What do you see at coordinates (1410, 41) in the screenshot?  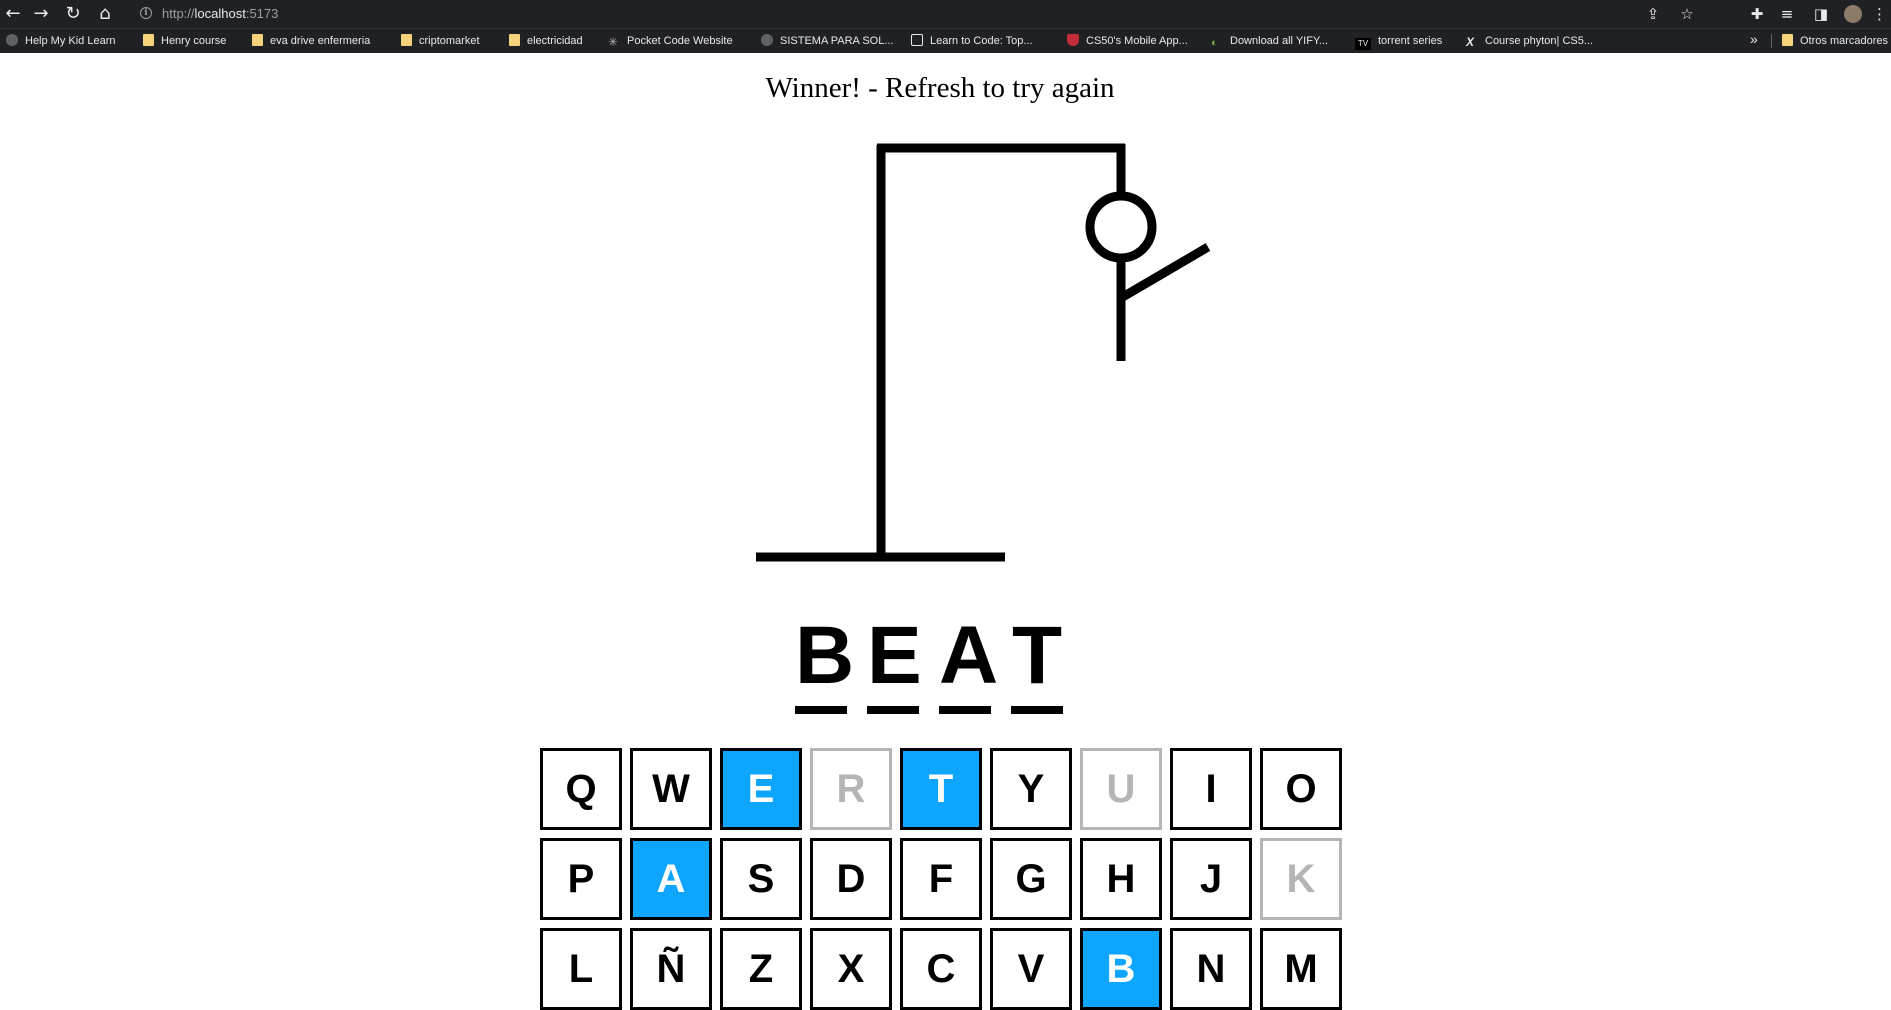 I see `bookmark-label: torrent series` at bounding box center [1410, 41].